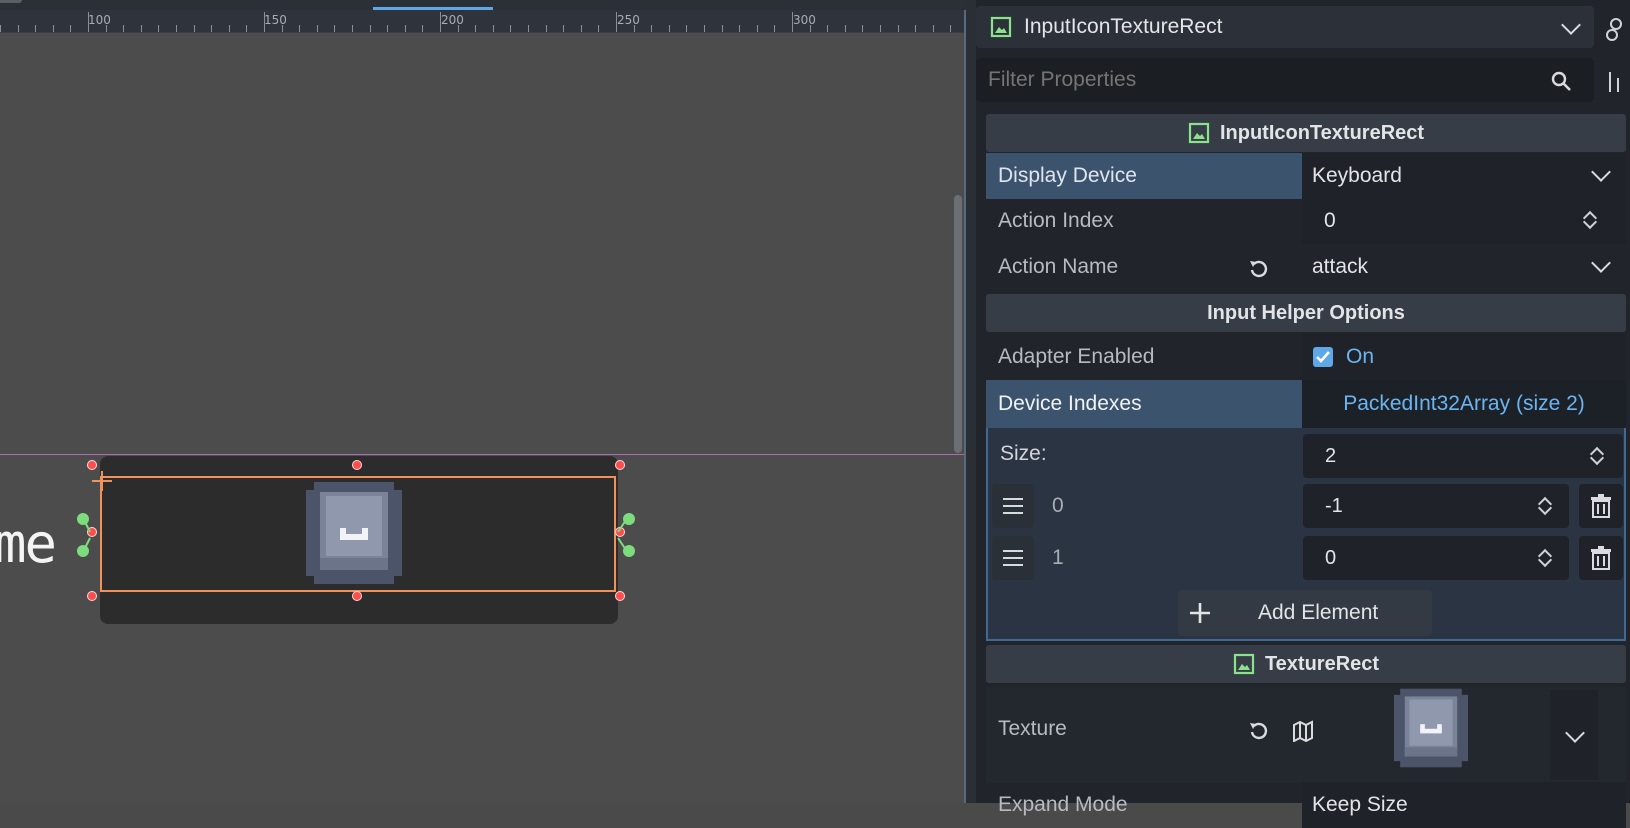  I want to click on node-tool-icon, so click(1616, 29).